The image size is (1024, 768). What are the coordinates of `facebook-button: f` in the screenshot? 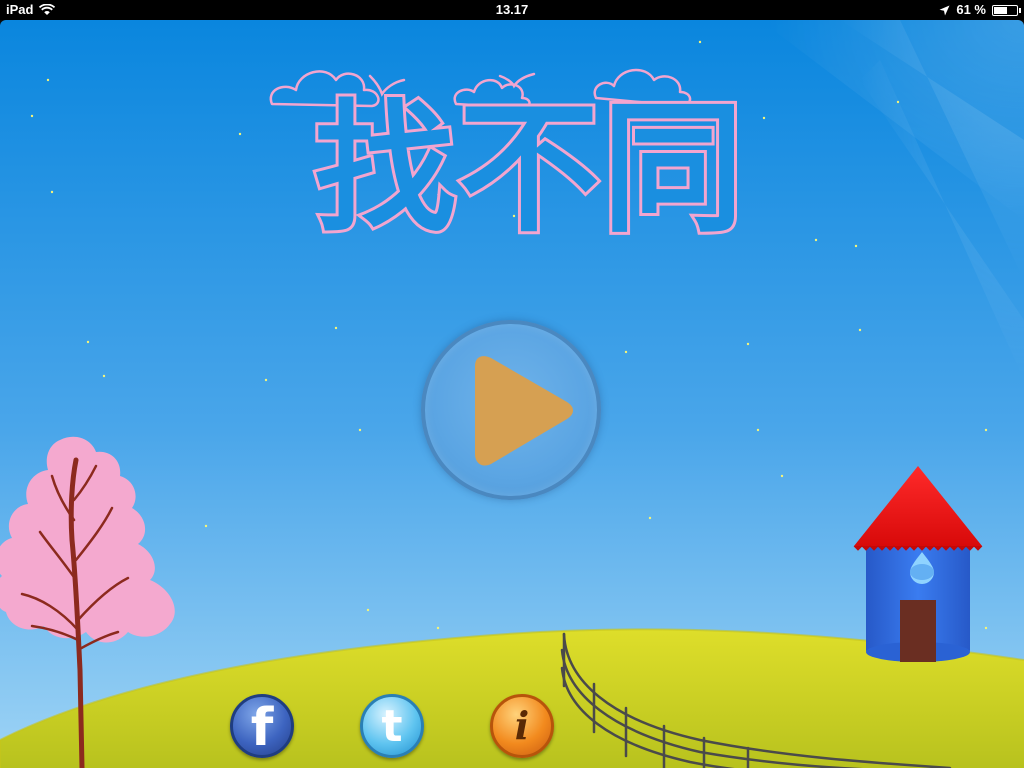 It's located at (262, 726).